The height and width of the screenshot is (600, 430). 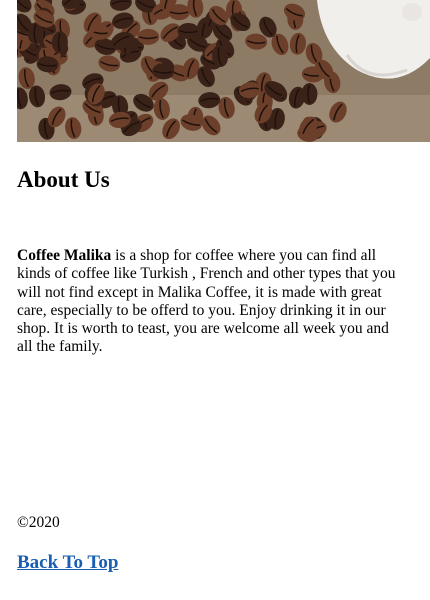 What do you see at coordinates (64, 255) in the screenshot?
I see `brand-name: Coffee Malika` at bounding box center [64, 255].